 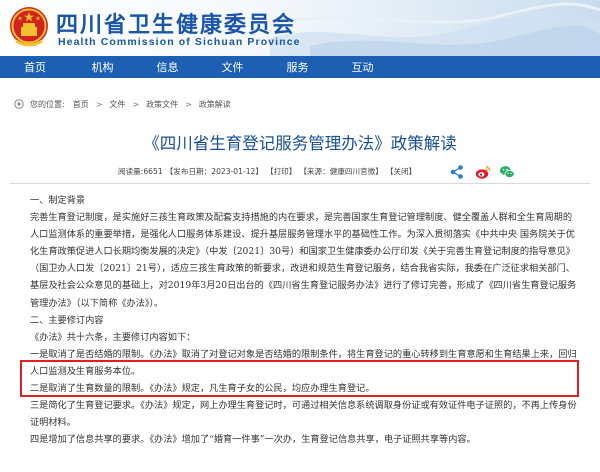 I want to click on breadcrumb-policy-documents: 政策文件, so click(x=162, y=104).